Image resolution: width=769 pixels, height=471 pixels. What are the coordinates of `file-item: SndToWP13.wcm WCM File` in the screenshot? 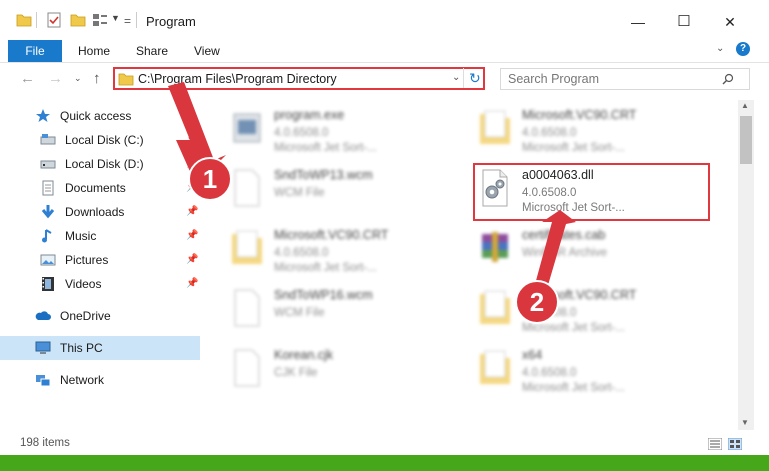 It's located at (340, 196).